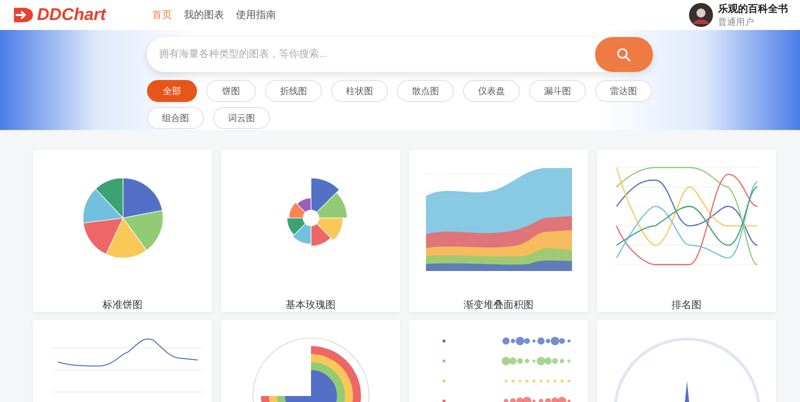 This screenshot has height=402, width=800. Describe the element at coordinates (23, 15) in the screenshot. I see `logo-icon` at that location.